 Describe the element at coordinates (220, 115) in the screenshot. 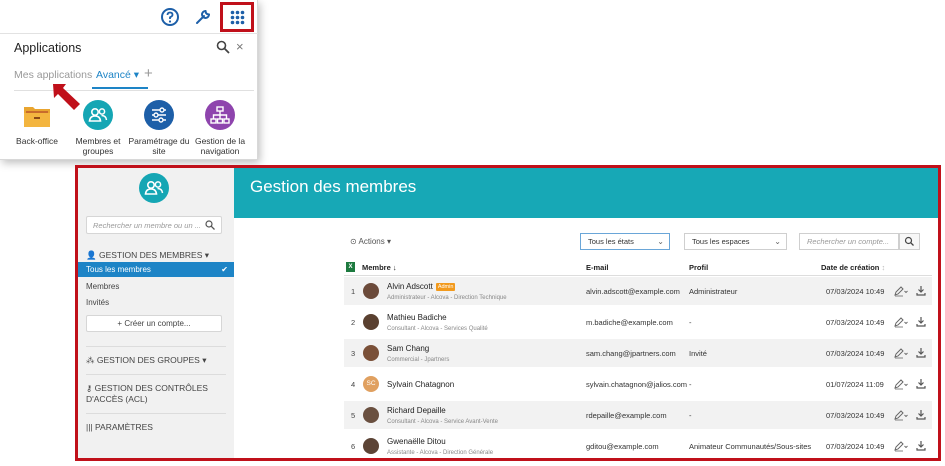

I see `sitemap-icon` at that location.